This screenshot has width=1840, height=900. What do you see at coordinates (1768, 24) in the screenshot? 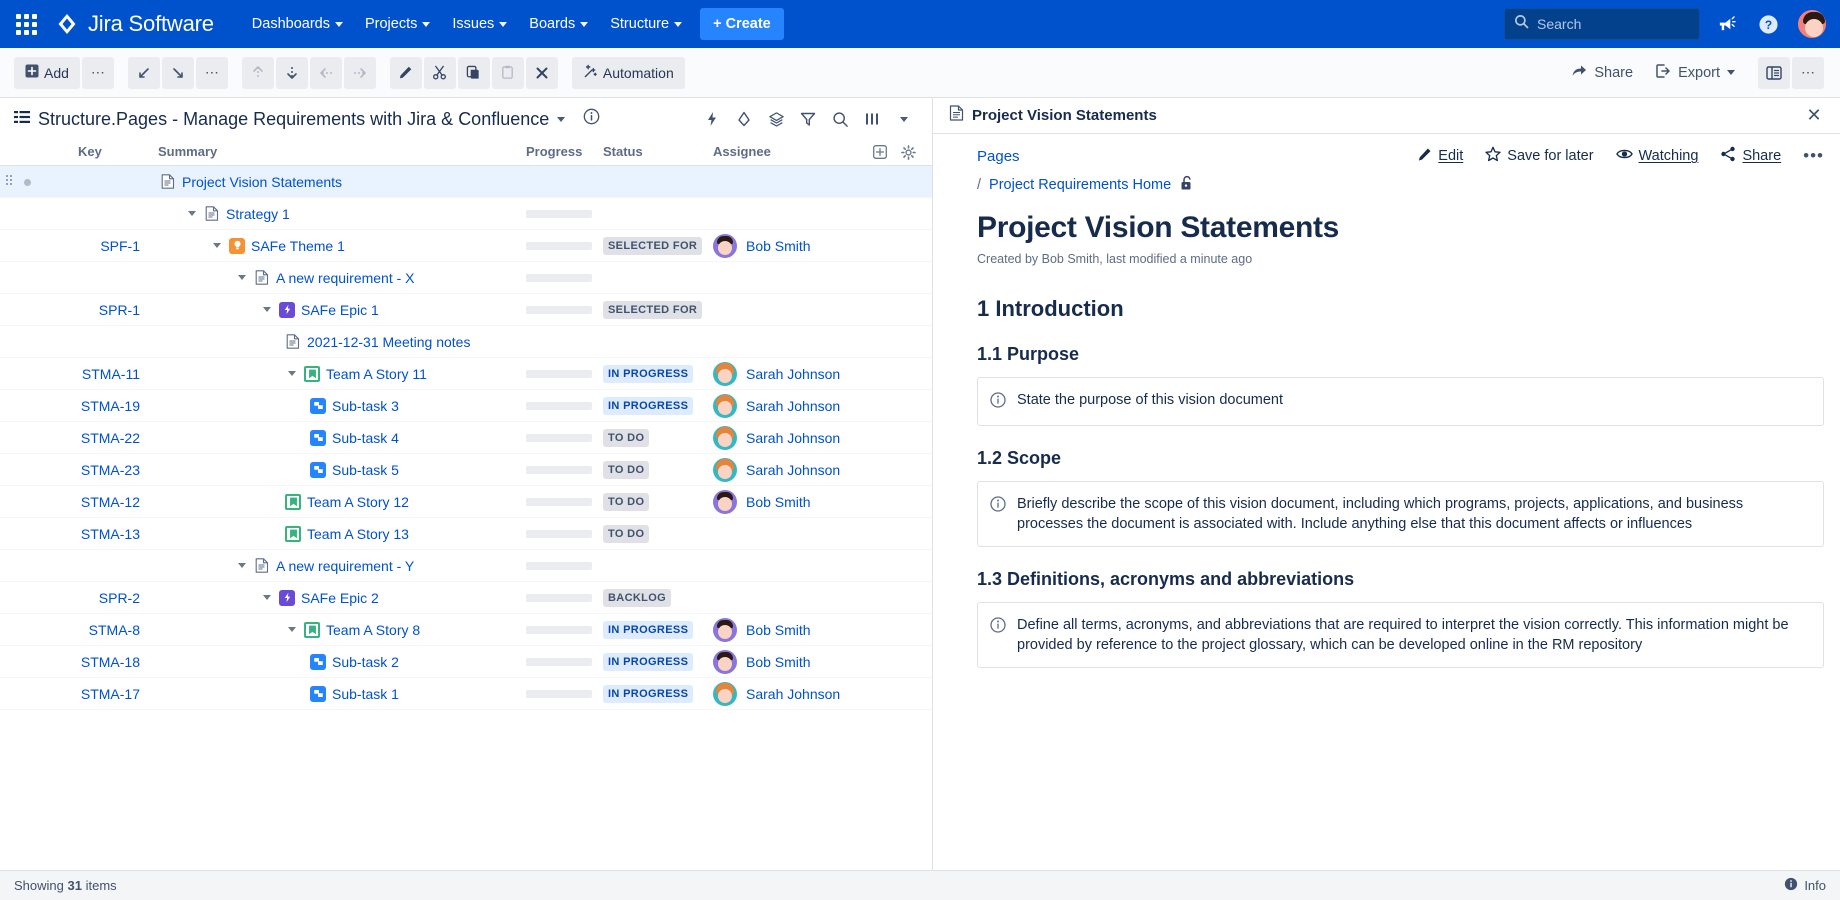
I see `help-icon: ?` at bounding box center [1768, 24].